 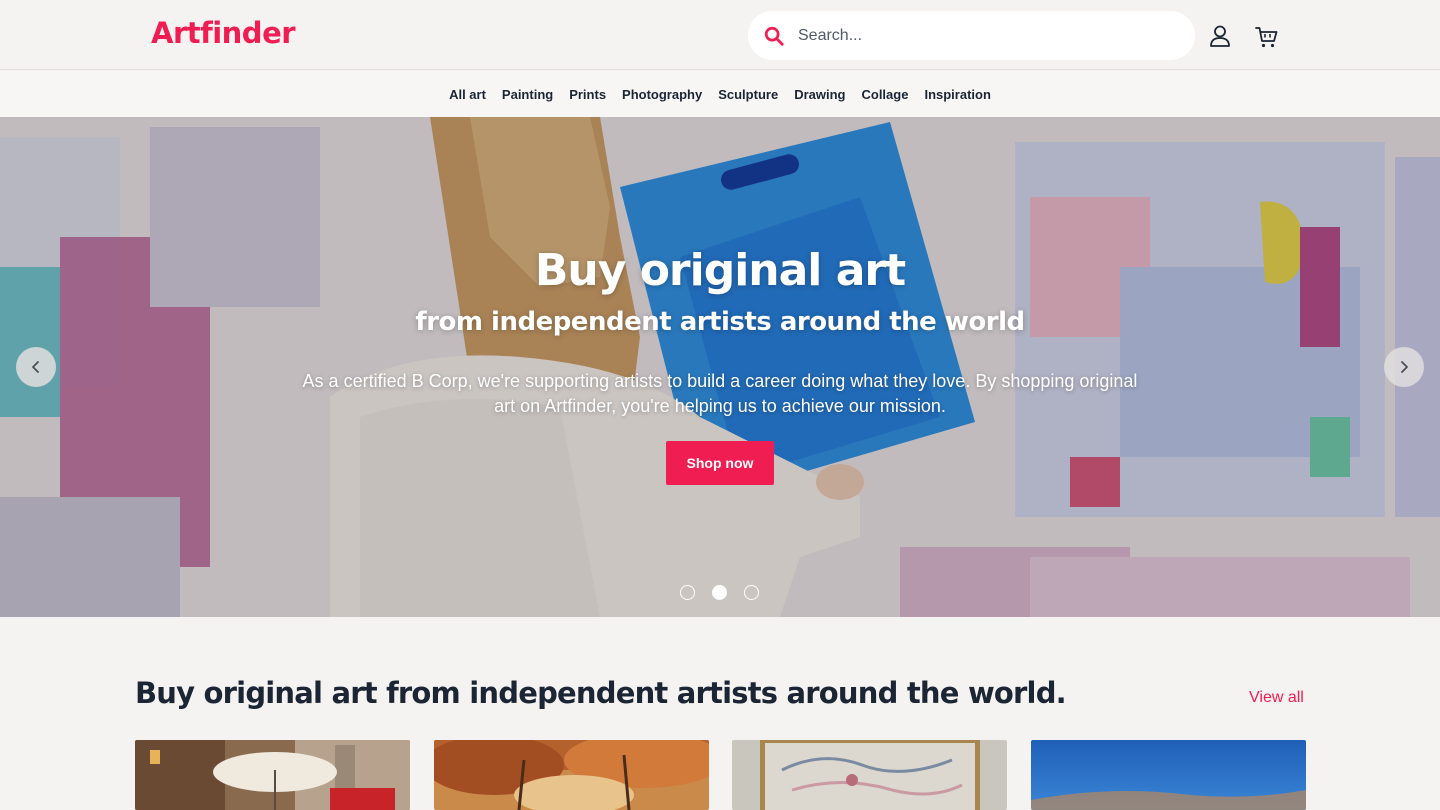 I want to click on nav-item-drawing: Drawing, so click(x=819, y=94).